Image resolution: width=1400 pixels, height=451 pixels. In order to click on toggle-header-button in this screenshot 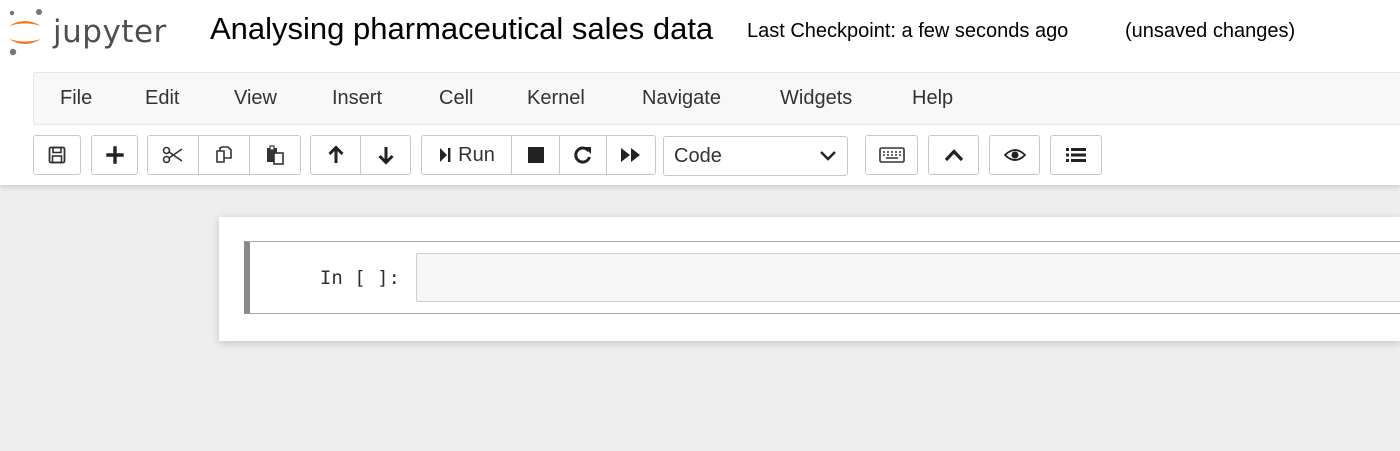, I will do `click(953, 155)`.